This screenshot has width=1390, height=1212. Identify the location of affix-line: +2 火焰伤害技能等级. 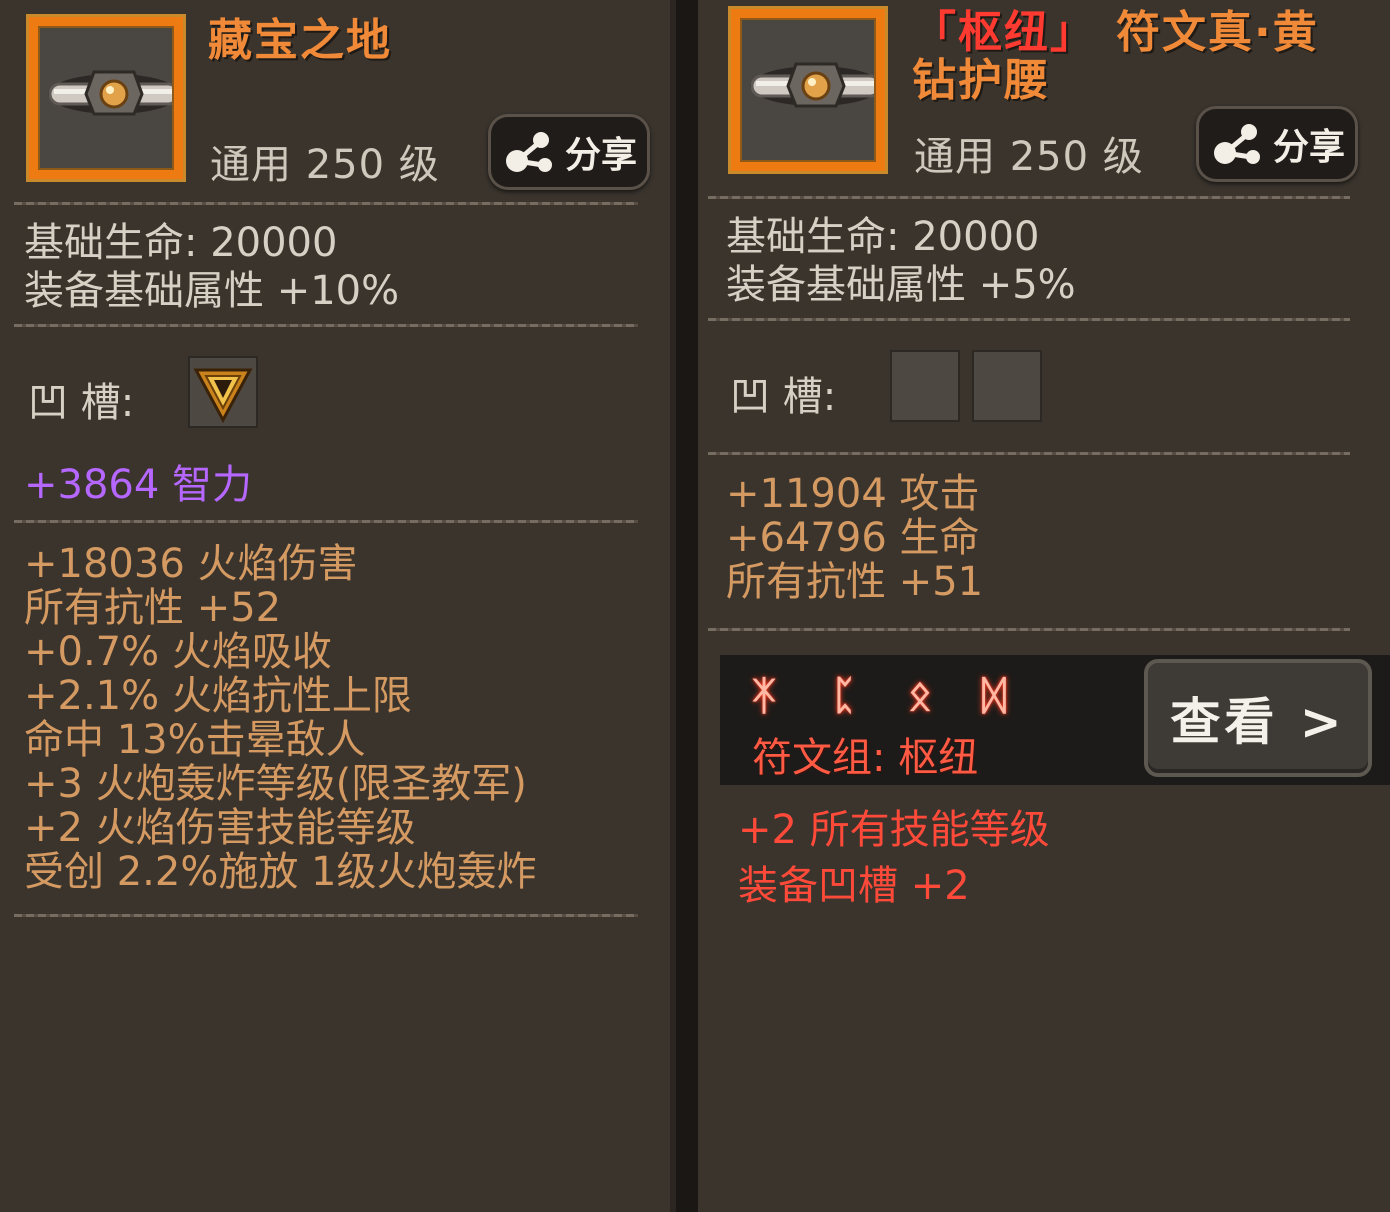
(220, 828).